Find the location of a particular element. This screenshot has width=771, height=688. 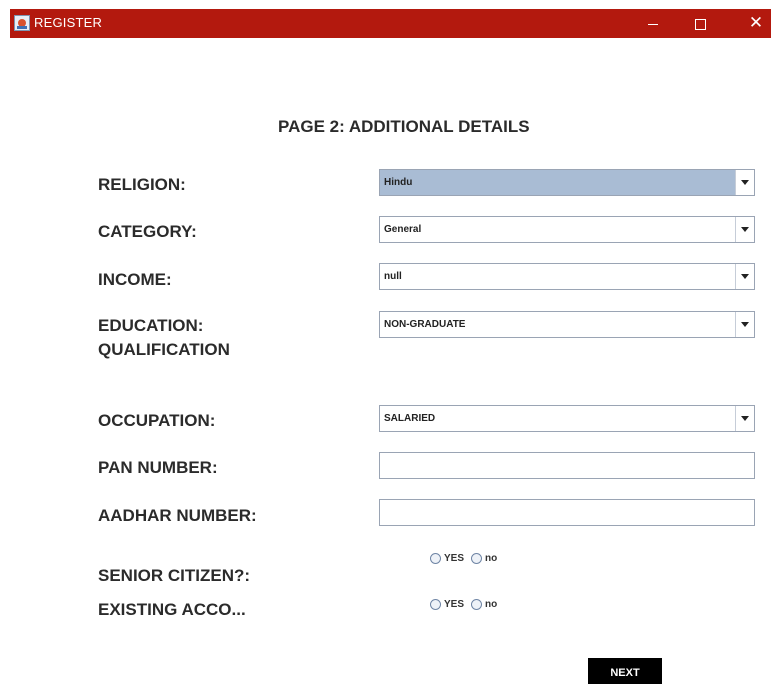

category-dropdown: General is located at coordinates (567, 229).